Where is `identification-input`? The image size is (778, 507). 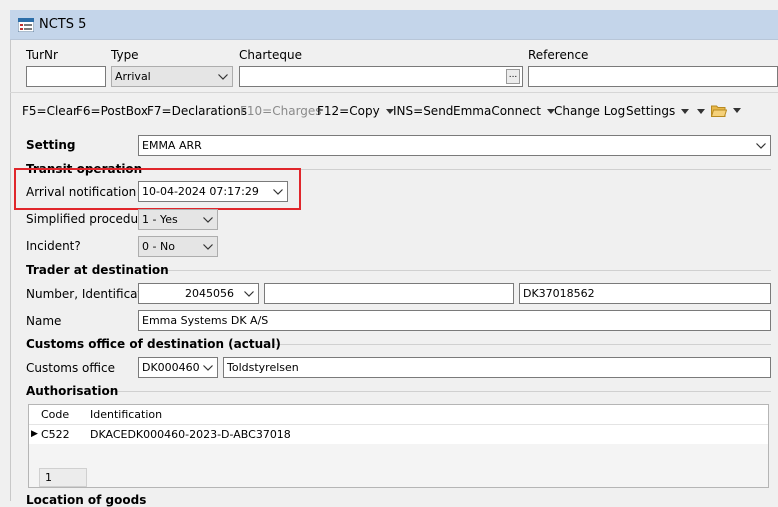 identification-input is located at coordinates (389, 293).